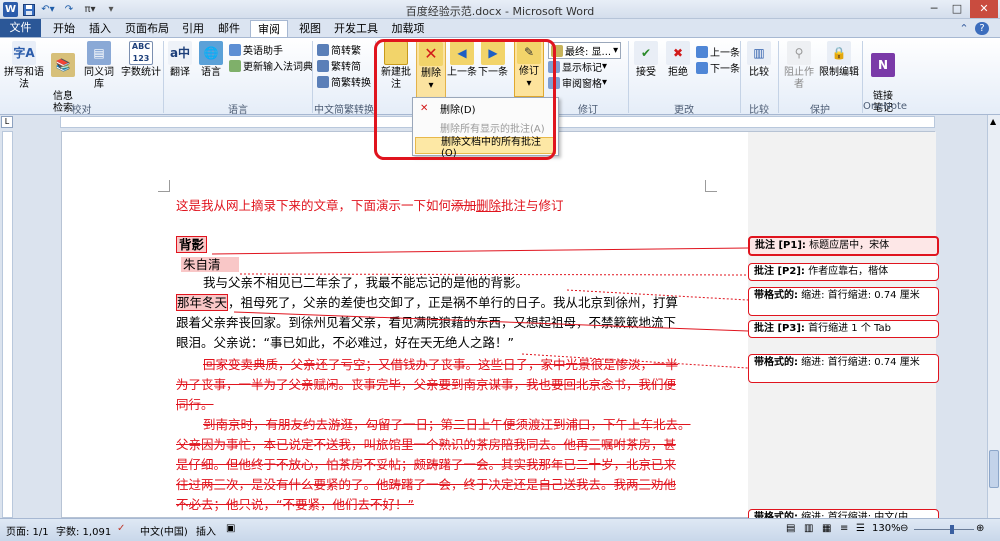 The width and height of the screenshot is (1000, 541). What do you see at coordinates (885, 106) in the screenshot?
I see `group-label-onenote: OneNote` at bounding box center [885, 106].